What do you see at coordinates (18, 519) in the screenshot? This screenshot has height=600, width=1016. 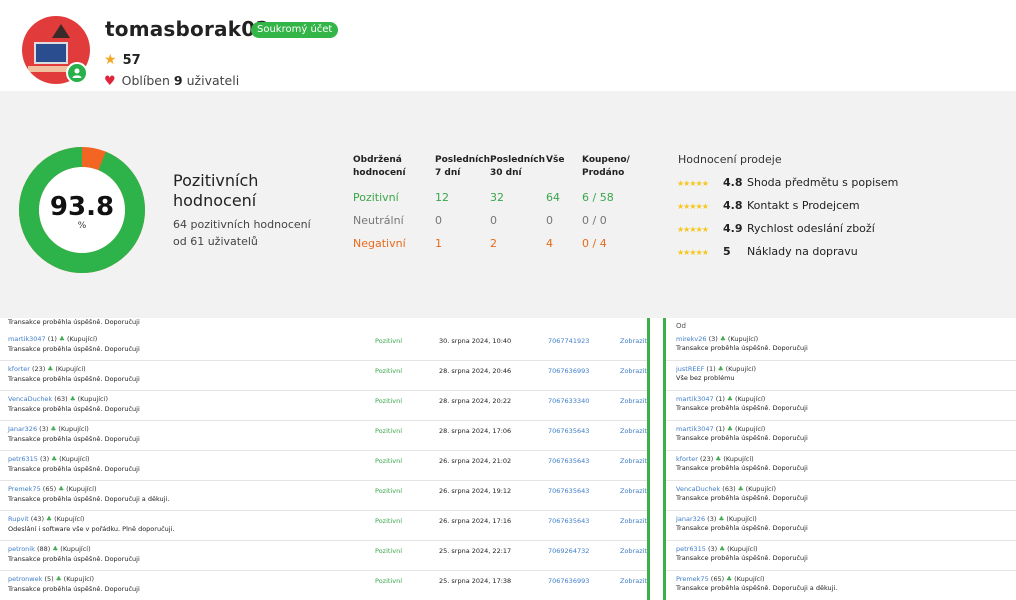 I see `user-link: Rupvit` at bounding box center [18, 519].